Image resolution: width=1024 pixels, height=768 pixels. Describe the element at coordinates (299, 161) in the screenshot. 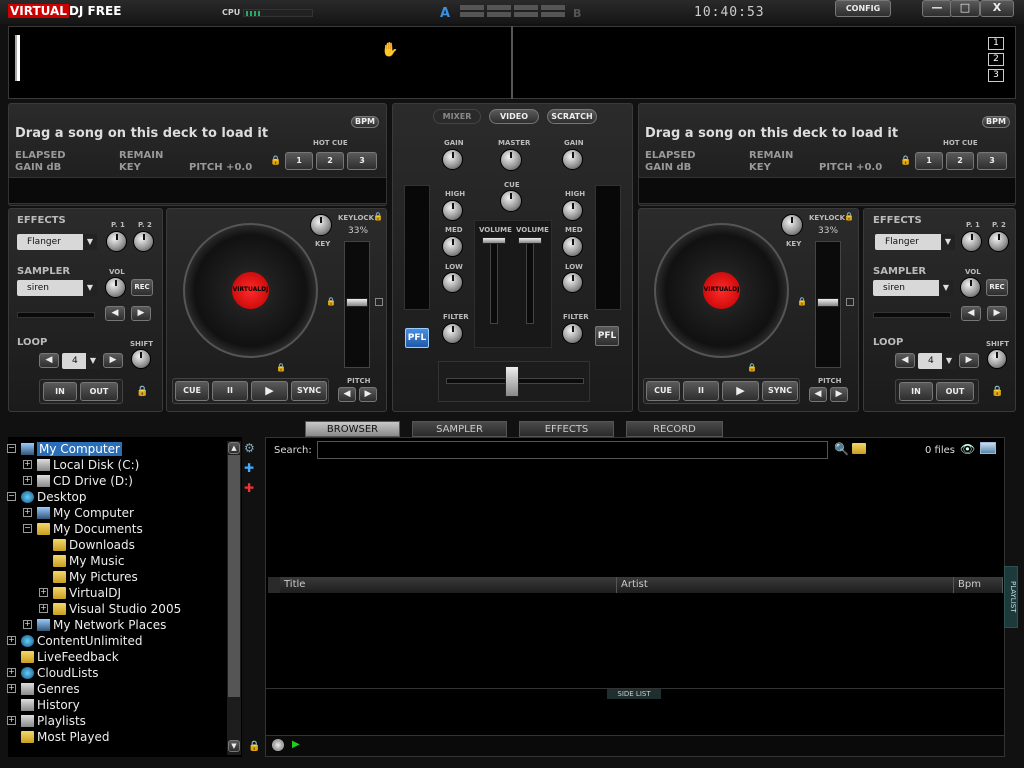

I see `deck-left-hot-cue-1: 1` at that location.